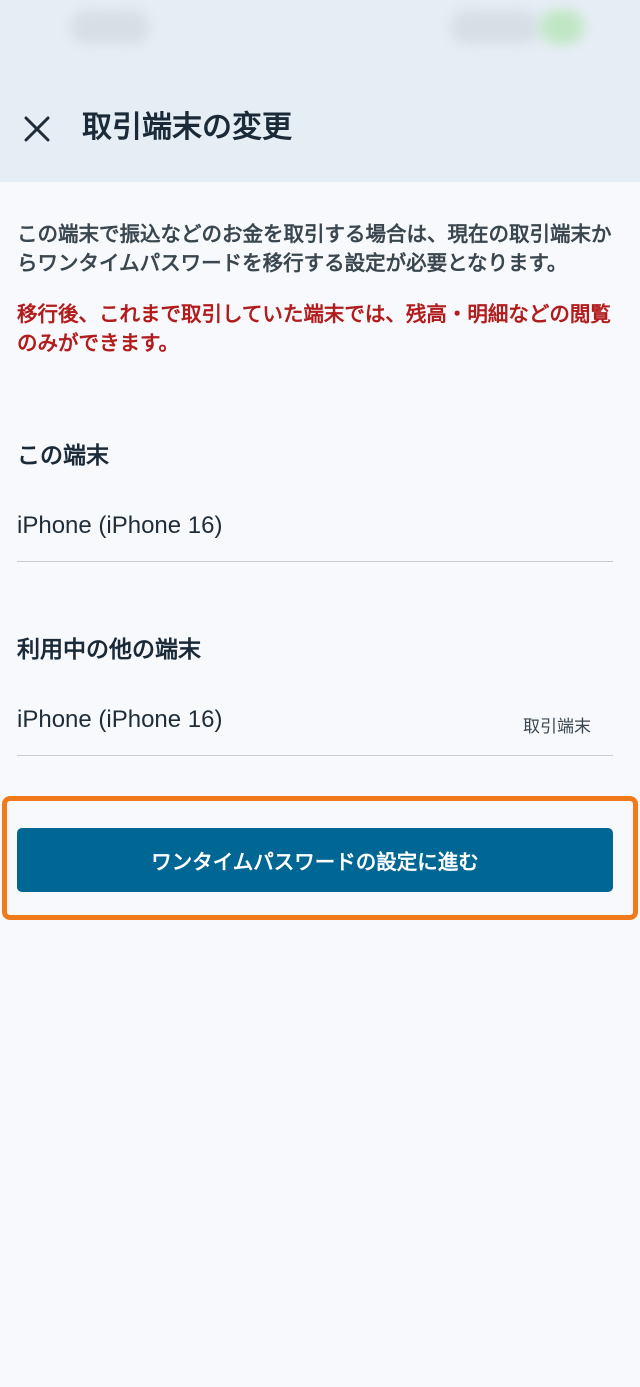 The image size is (640, 1387). What do you see at coordinates (110, 27) in the screenshot?
I see `status-bar-time-blurred` at bounding box center [110, 27].